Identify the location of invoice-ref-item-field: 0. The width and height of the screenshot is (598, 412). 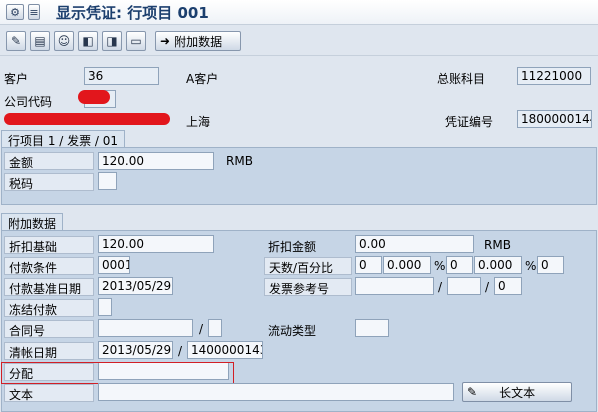
(508, 286).